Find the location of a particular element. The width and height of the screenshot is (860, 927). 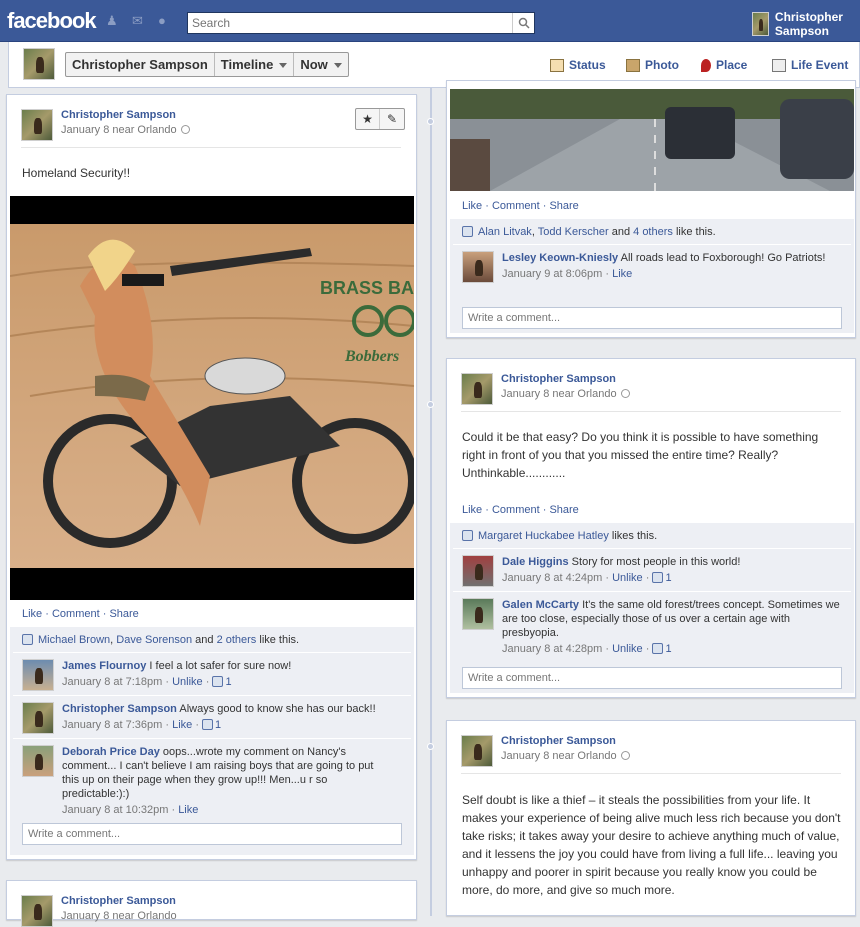

comment-time: January 9 at 8:06pm is located at coordinates (552, 274).